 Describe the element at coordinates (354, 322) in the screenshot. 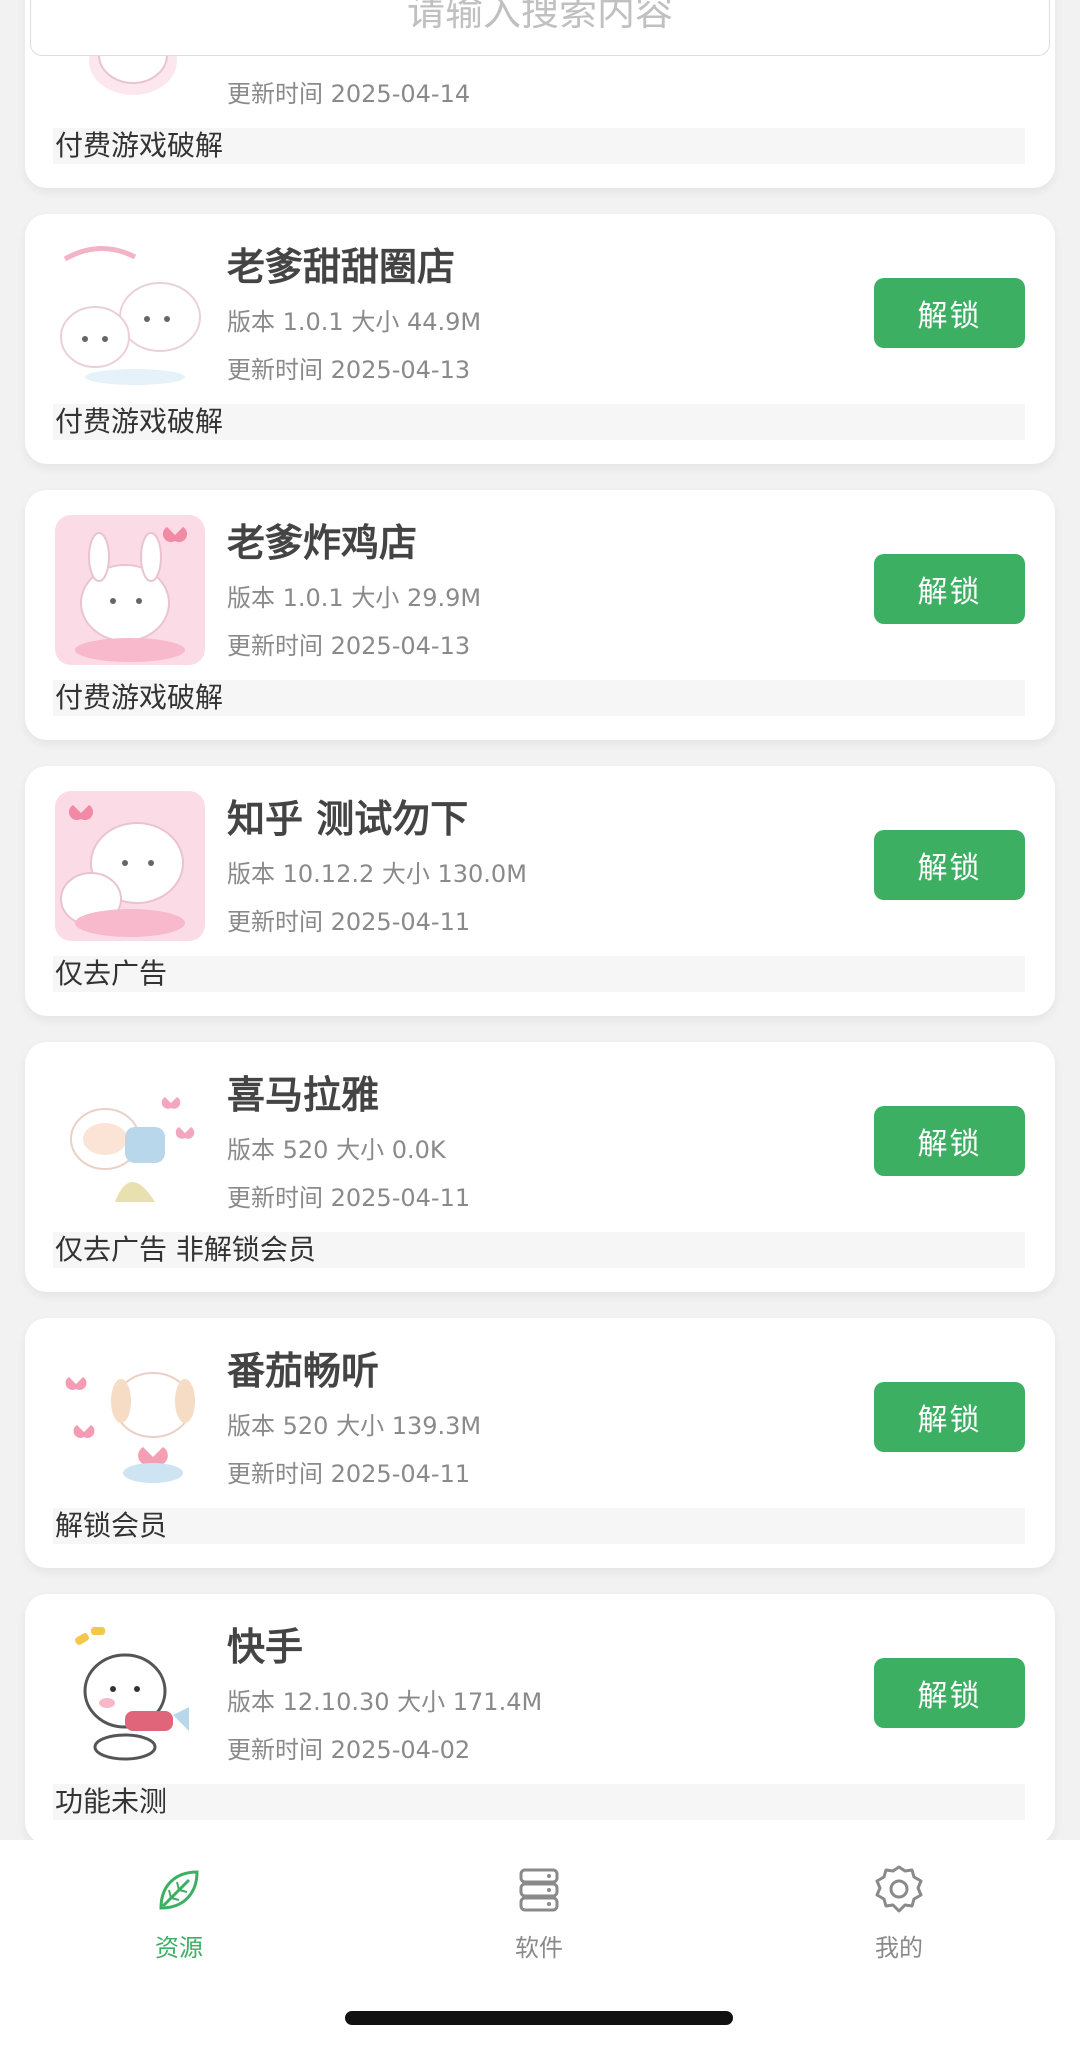

I see `version-size: 版本 1.0.1 大小 44.9M` at that location.